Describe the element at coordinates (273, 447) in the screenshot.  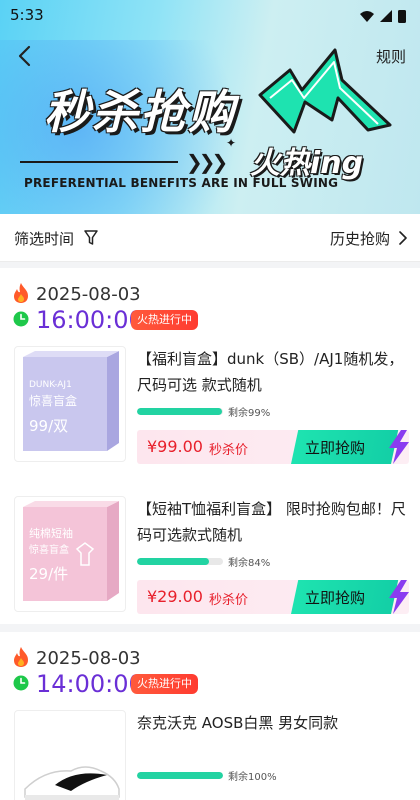
I see `price-bar: ¥99.00 秒杀价 立即抢购` at that location.